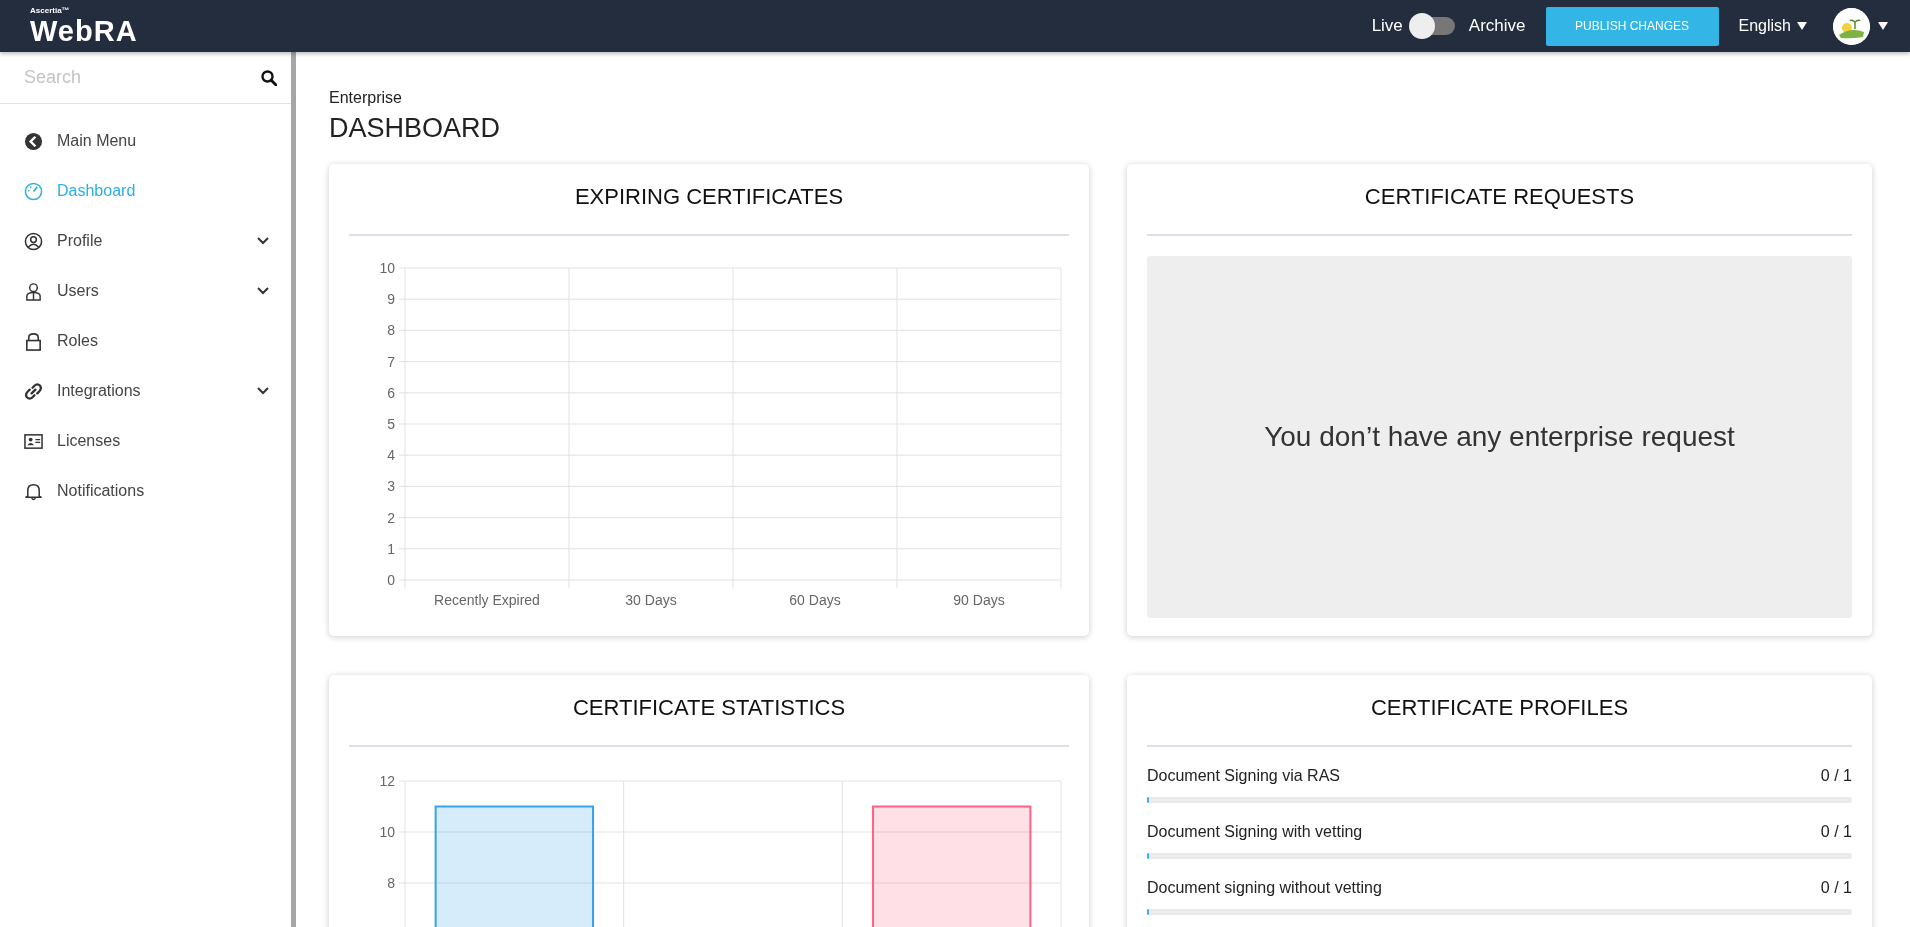 The width and height of the screenshot is (1910, 927). Describe the element at coordinates (1499, 711) in the screenshot. I see `card-title: CERTIFICATE PROFILES` at that location.